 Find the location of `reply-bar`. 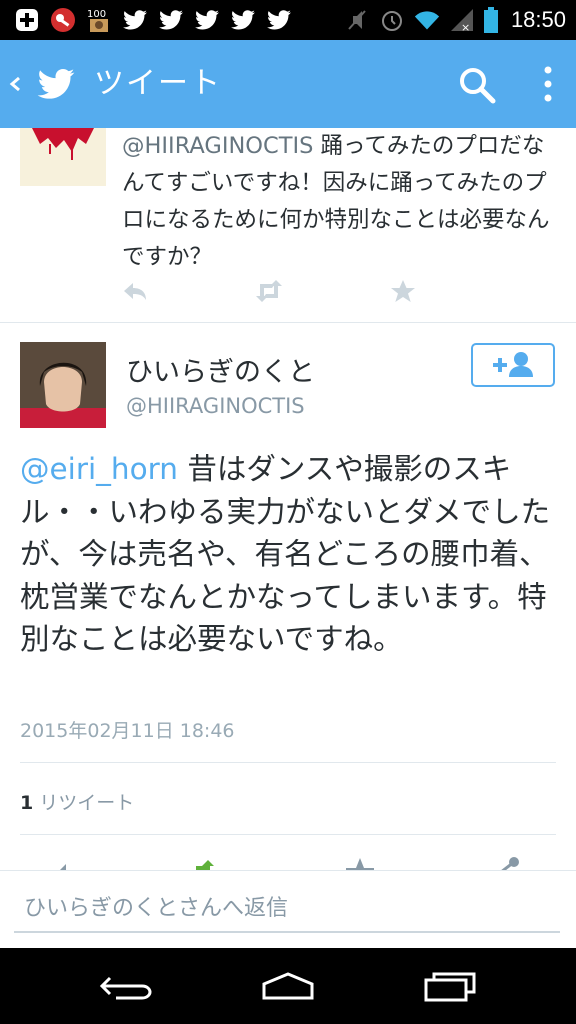

reply-bar is located at coordinates (288, 909).